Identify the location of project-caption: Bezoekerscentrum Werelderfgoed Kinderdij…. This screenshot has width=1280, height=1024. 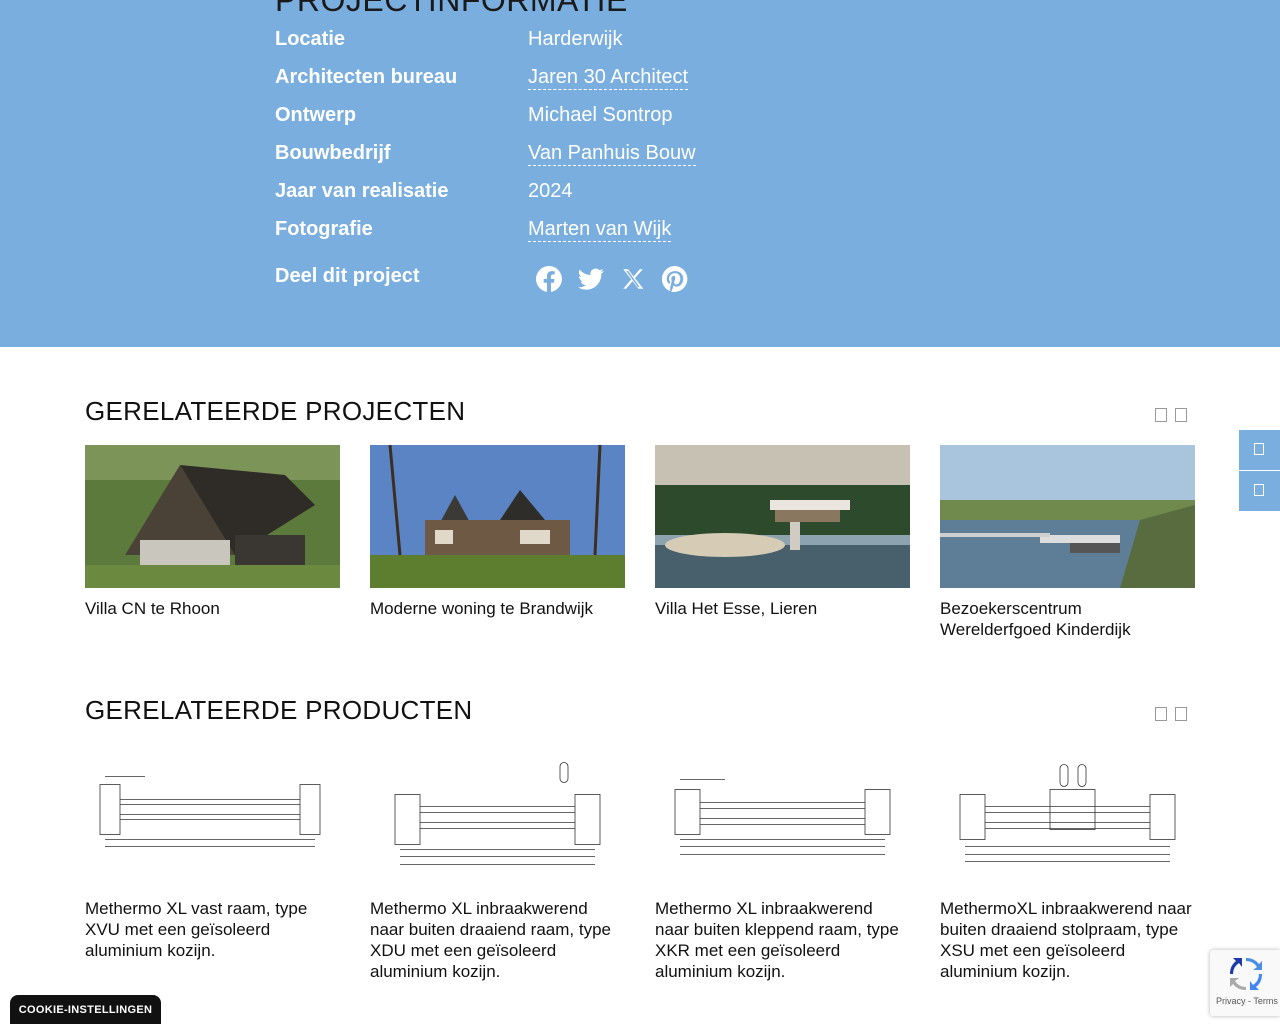
(1067, 619).